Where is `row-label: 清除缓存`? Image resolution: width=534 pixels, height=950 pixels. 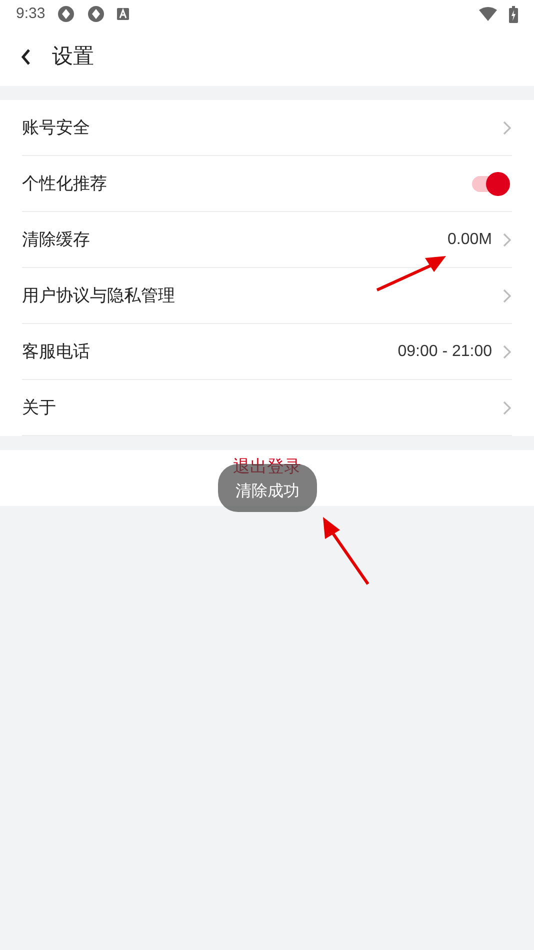
row-label: 清除缓存 is located at coordinates (56, 239).